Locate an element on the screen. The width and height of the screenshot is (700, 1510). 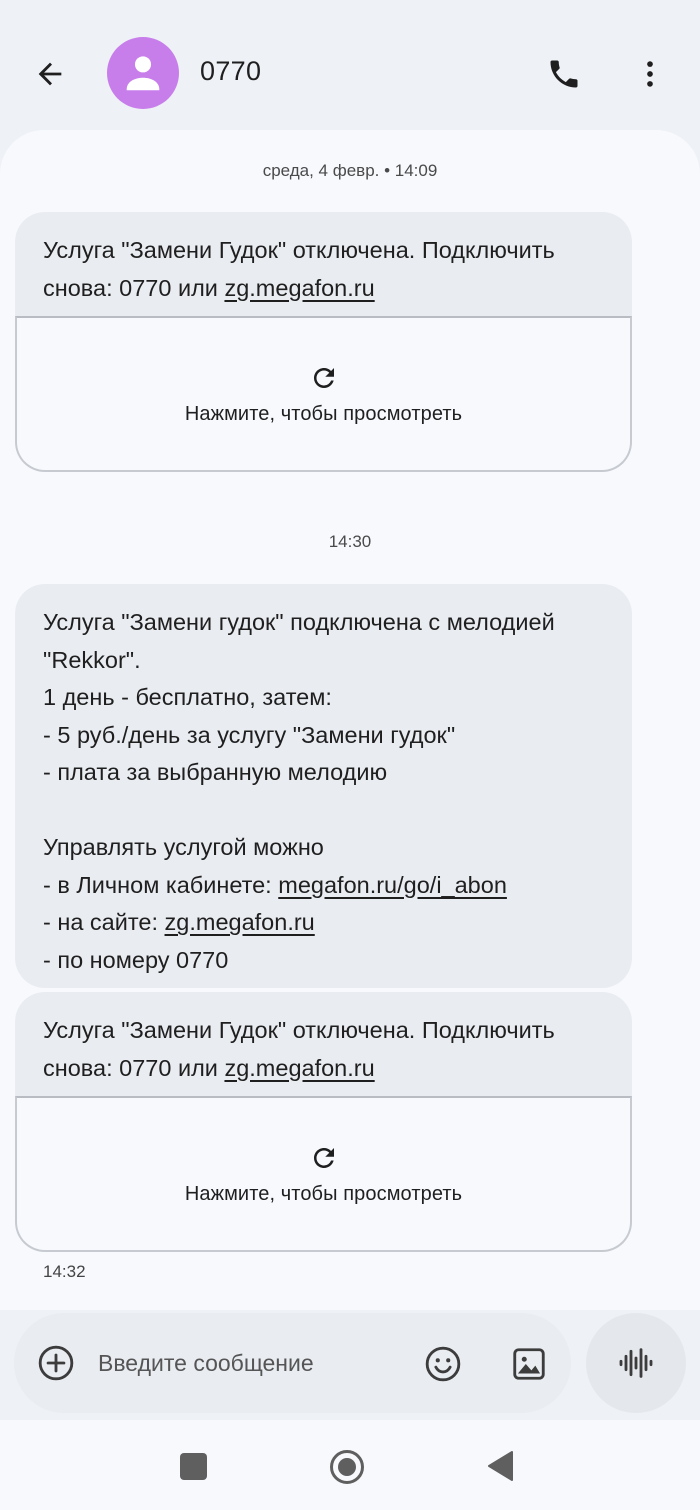
arrow-left-icon is located at coordinates (50, 74).